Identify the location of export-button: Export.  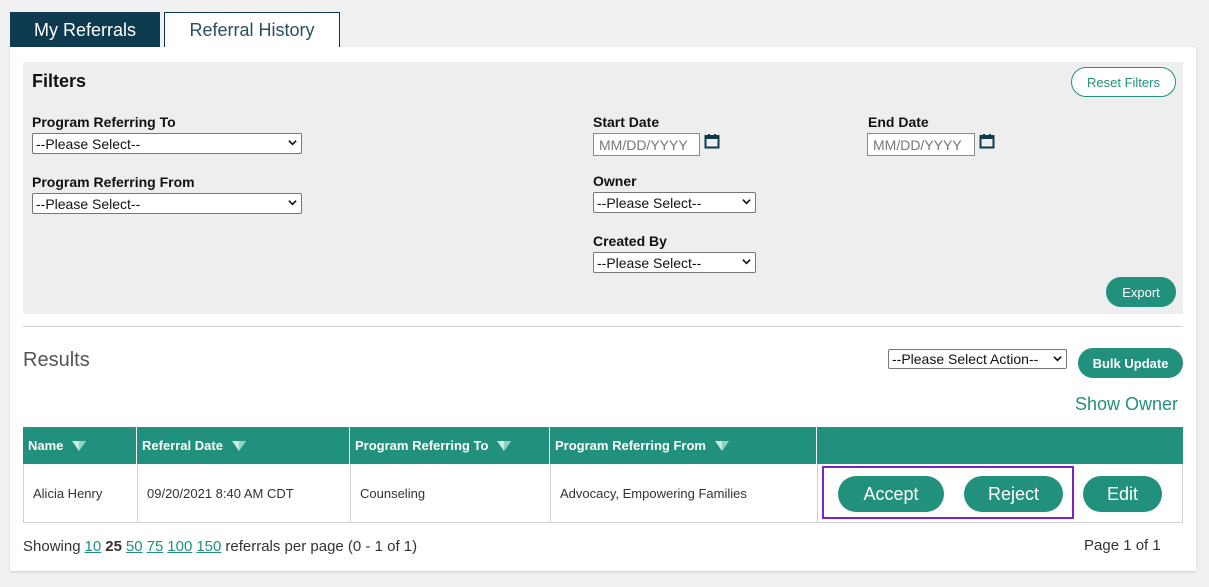
(1141, 292).